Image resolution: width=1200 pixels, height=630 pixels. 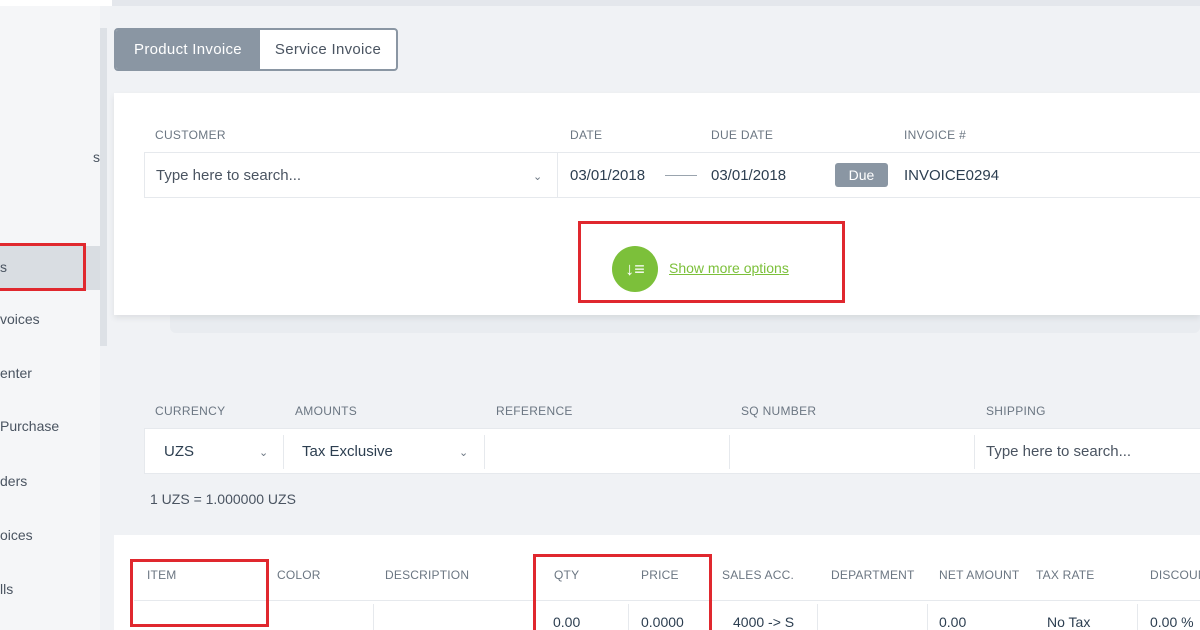 I want to click on top-bar, so click(x=600, y=3).